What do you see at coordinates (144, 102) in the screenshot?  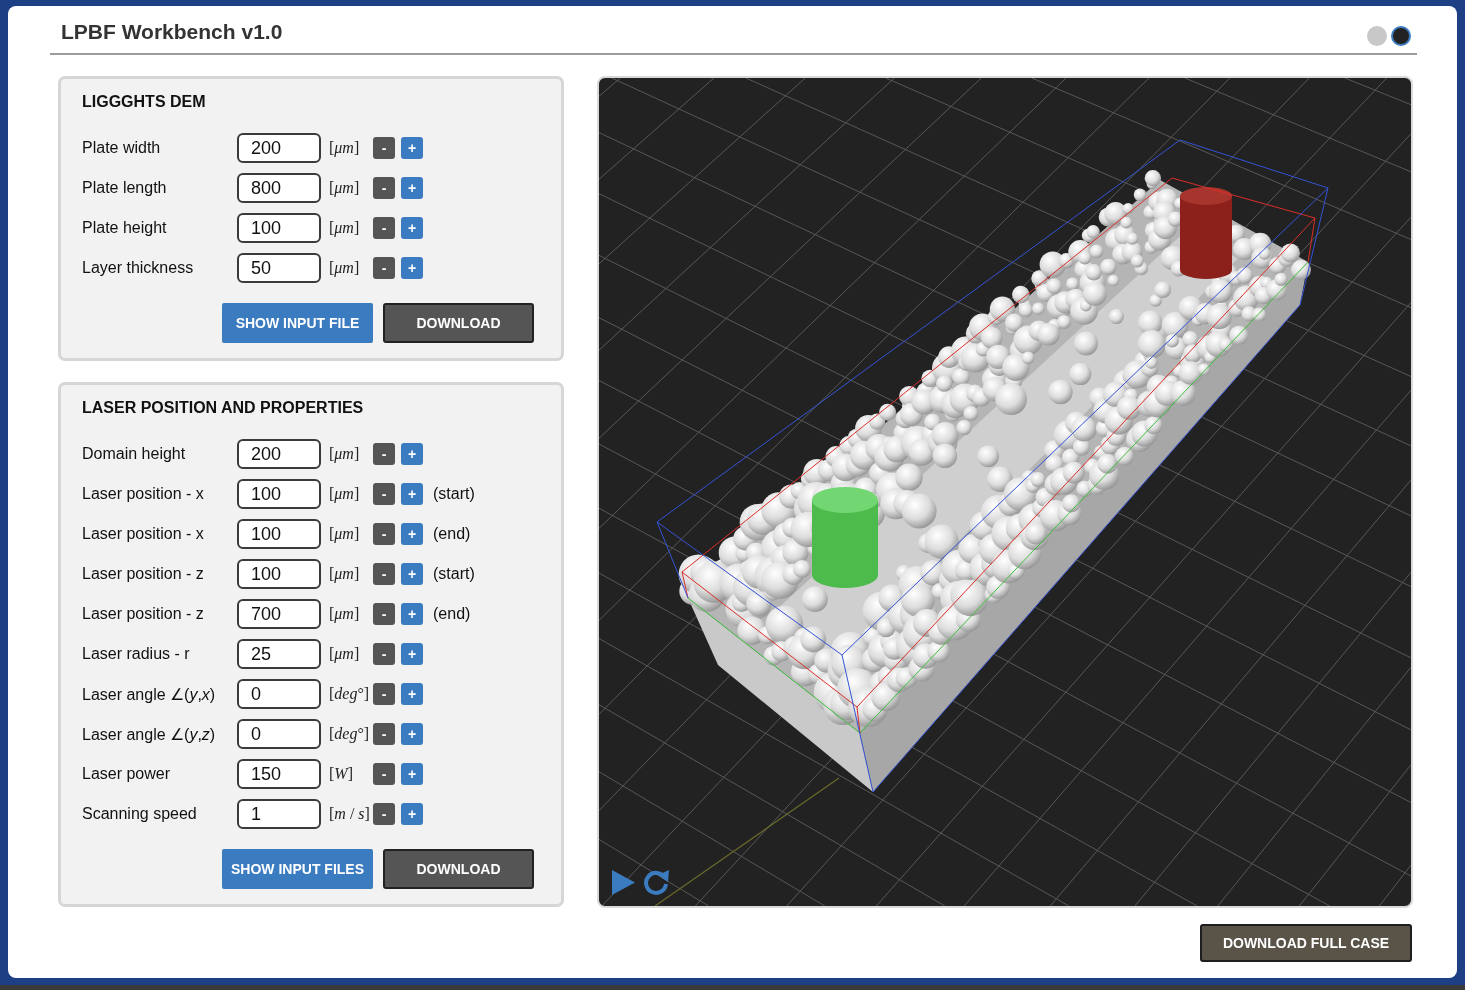 I see `panel-title: LIGGGHTS DEM` at bounding box center [144, 102].